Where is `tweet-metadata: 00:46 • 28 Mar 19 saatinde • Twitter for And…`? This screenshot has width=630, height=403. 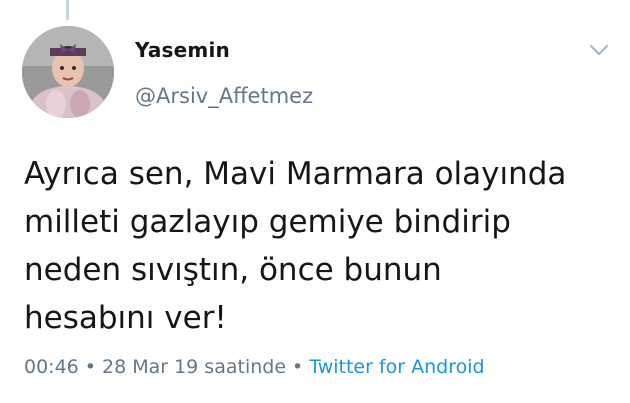
tweet-metadata: 00:46 • 28 Mar 19 saatinde • Twitter for And… is located at coordinates (254, 367).